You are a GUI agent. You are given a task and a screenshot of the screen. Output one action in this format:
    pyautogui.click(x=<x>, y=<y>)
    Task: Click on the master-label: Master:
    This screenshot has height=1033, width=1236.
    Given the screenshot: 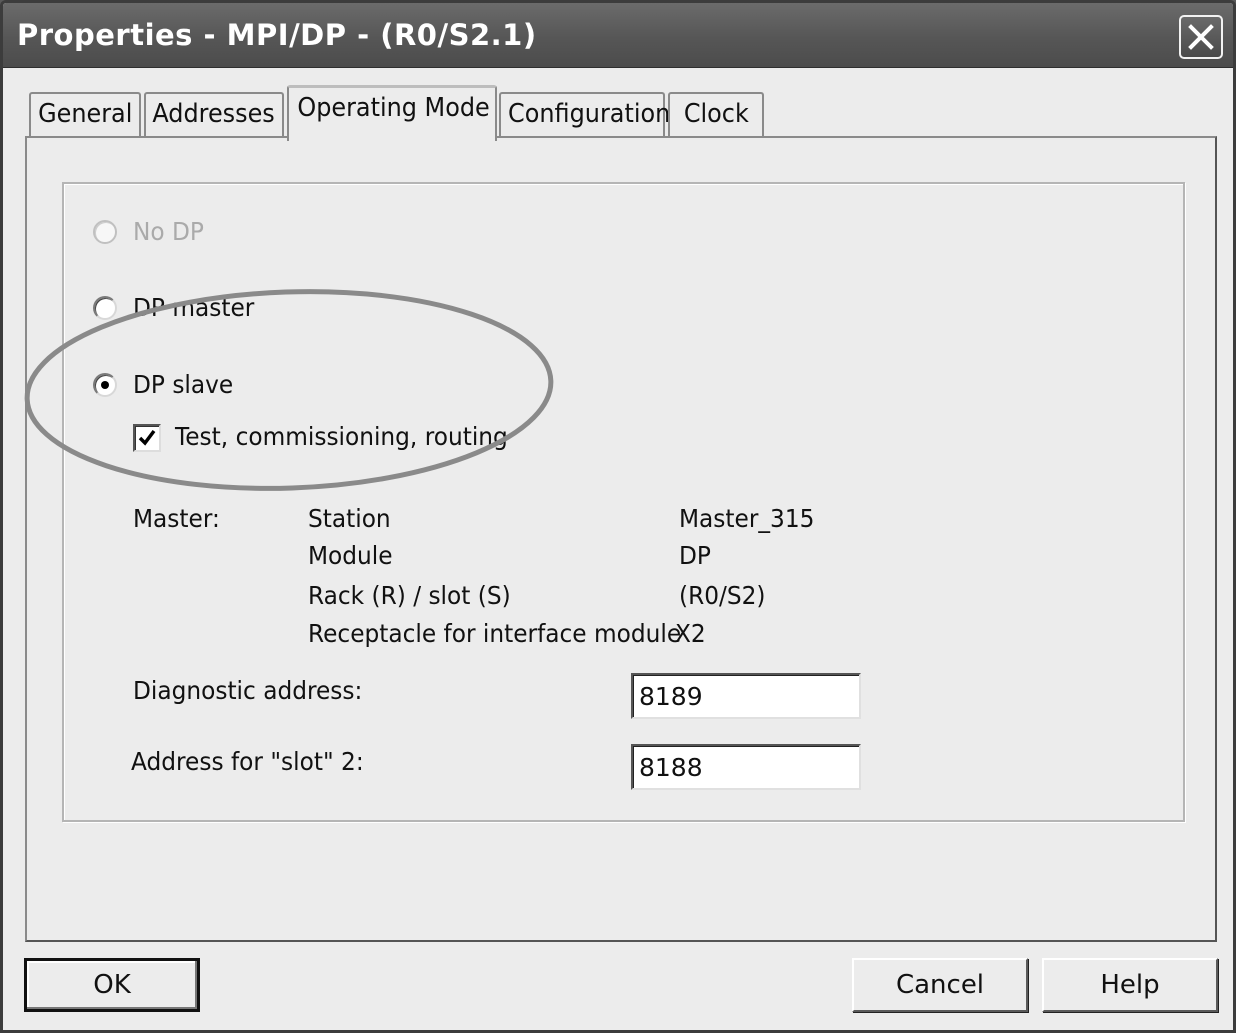 What is the action you would take?
    pyautogui.click(x=176, y=518)
    